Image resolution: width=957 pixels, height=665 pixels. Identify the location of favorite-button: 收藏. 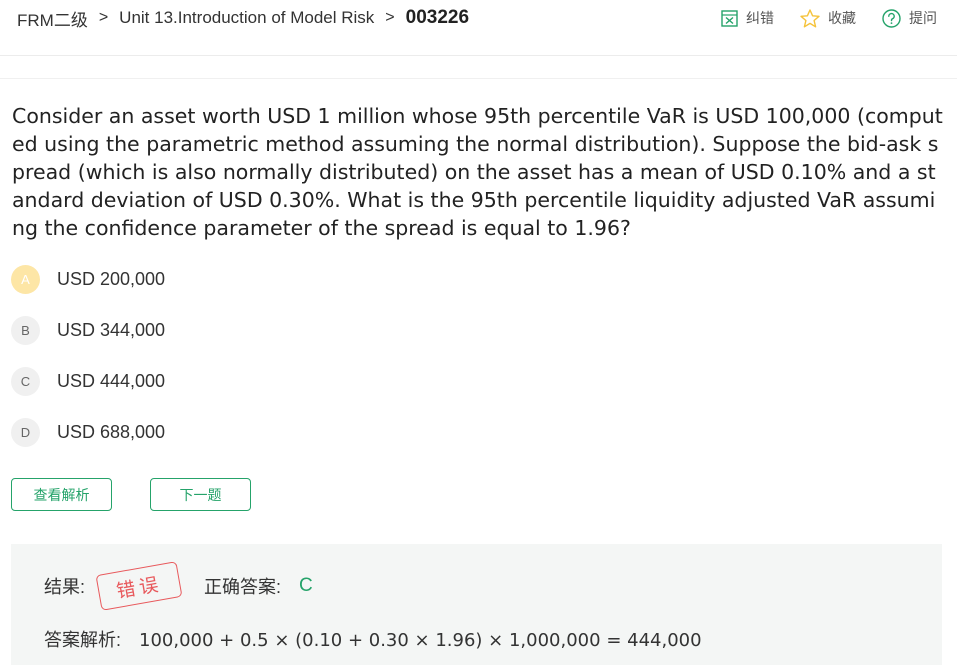
(828, 18).